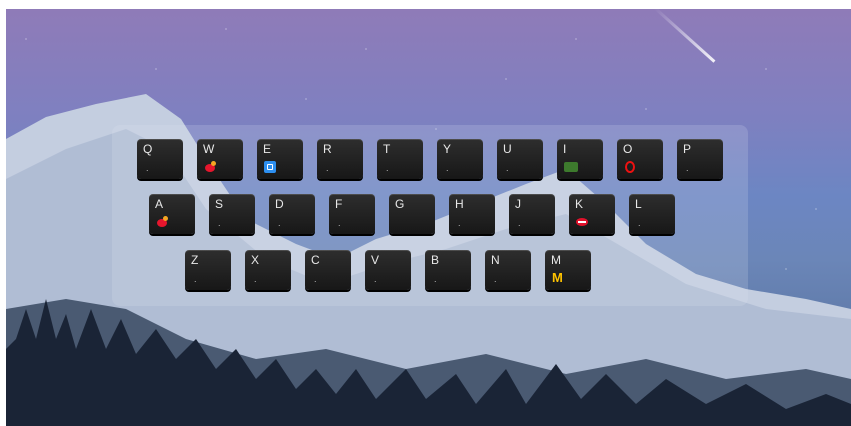 This screenshot has width=851, height=426. Describe the element at coordinates (328, 270) in the screenshot. I see `key-c: C.` at that location.